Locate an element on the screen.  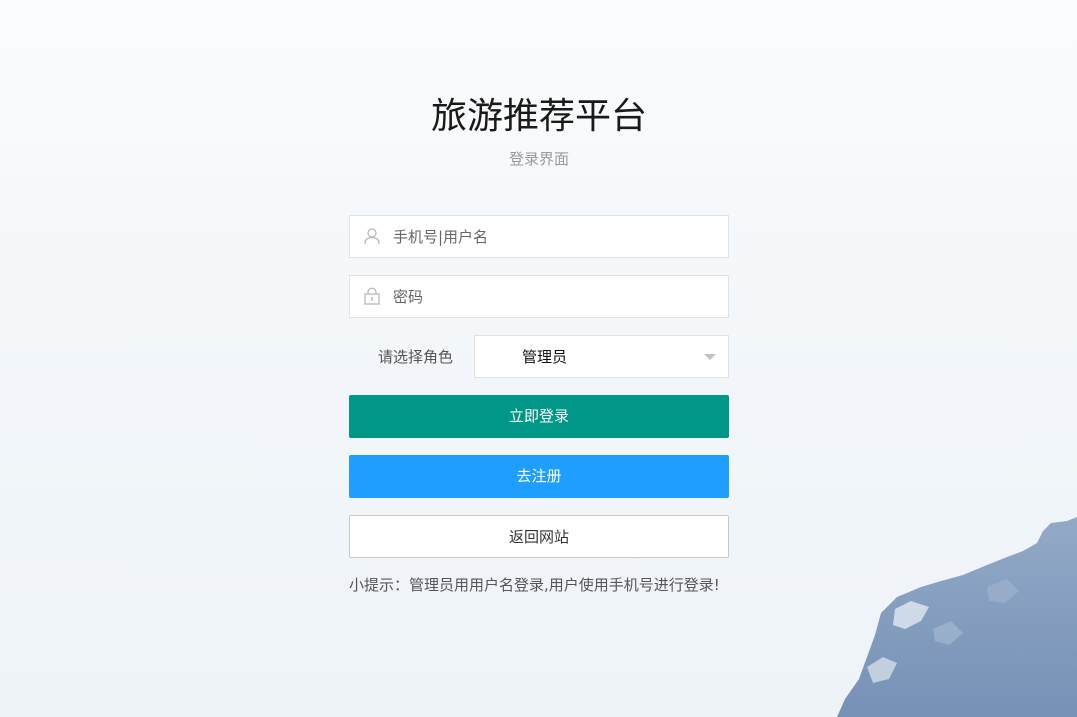
page-subtitle: 登录界面 is located at coordinates (538, 159).